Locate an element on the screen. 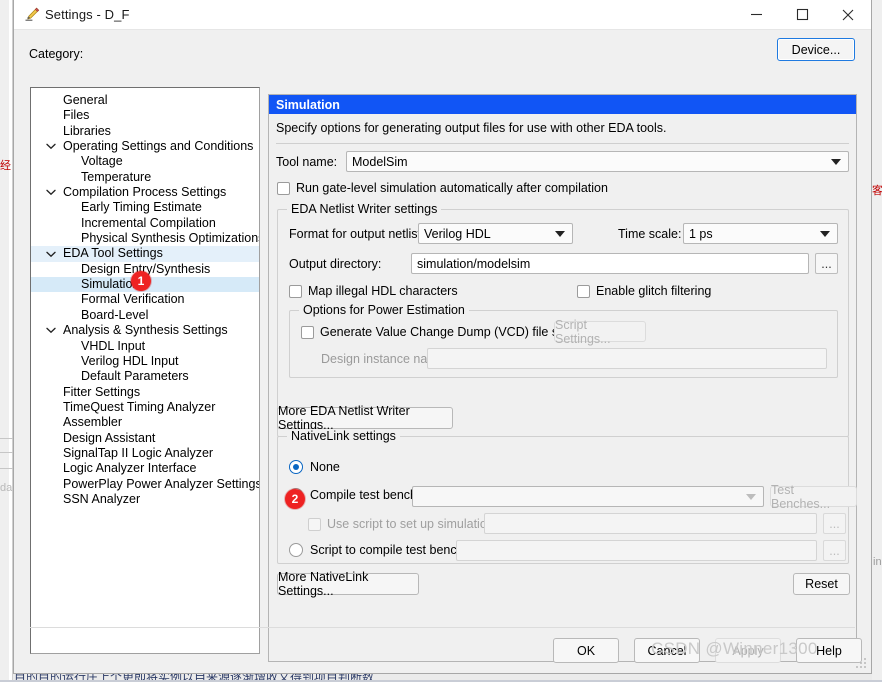 Image resolution: width=882 pixels, height=682 pixels. tree-item-label: Formal Verification is located at coordinates (133, 299).